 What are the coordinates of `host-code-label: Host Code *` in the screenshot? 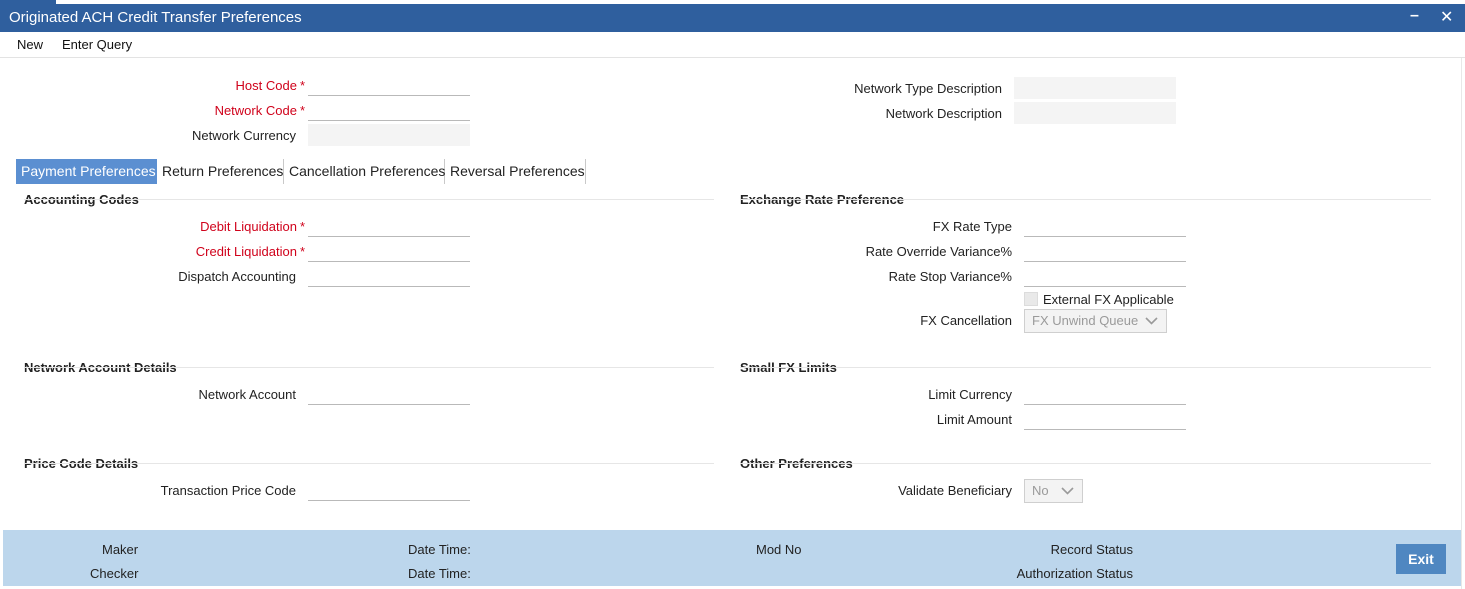 It's located at (270, 85).